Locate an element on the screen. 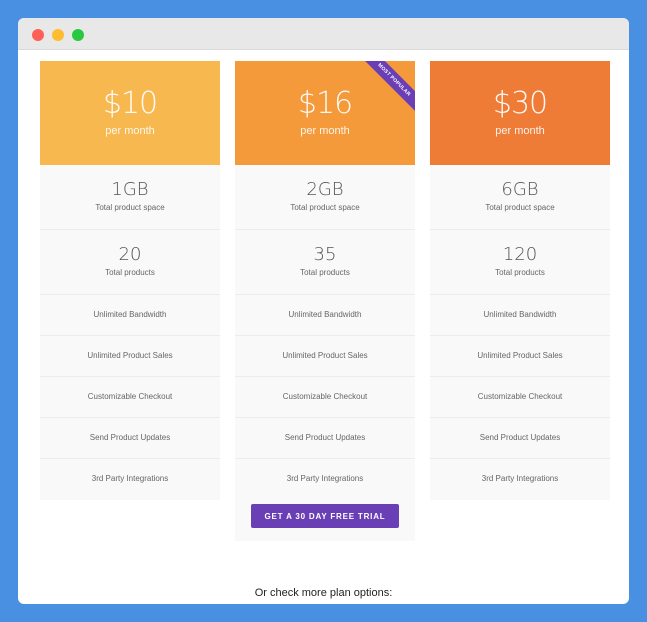 The height and width of the screenshot is (622, 647). plan-price: $10 is located at coordinates (130, 103).